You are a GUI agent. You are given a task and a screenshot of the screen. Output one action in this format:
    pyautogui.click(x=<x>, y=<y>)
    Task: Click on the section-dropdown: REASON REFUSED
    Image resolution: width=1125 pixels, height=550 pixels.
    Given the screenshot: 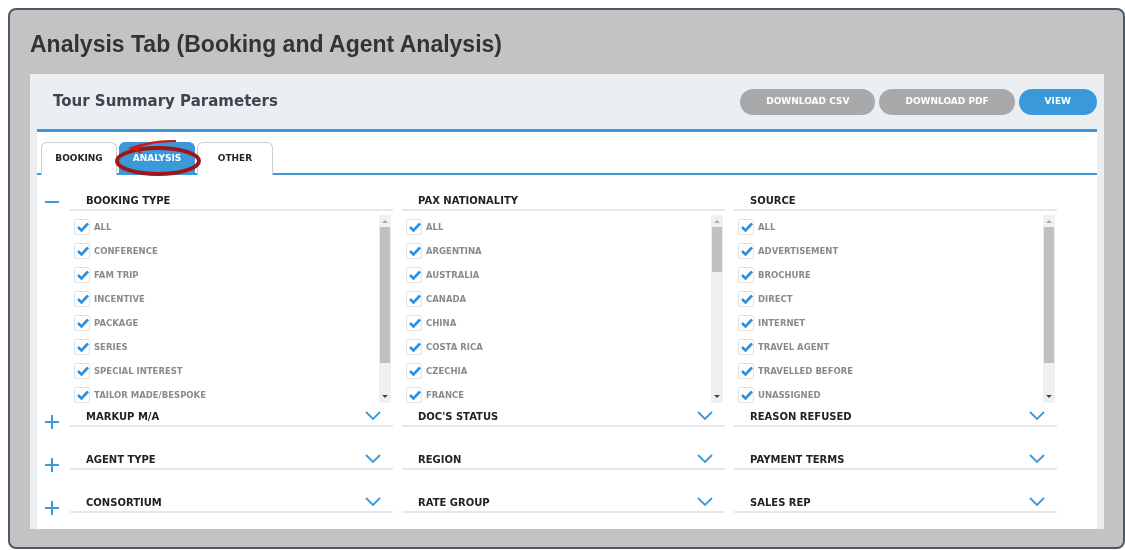 What is the action you would take?
    pyautogui.click(x=801, y=418)
    